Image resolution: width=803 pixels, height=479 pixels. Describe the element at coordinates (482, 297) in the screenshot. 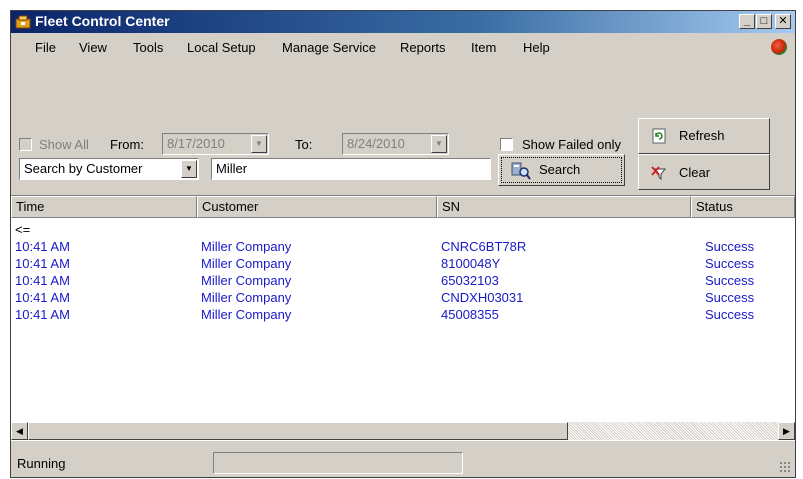

I see `cell-sn: CNDXH03031` at that location.